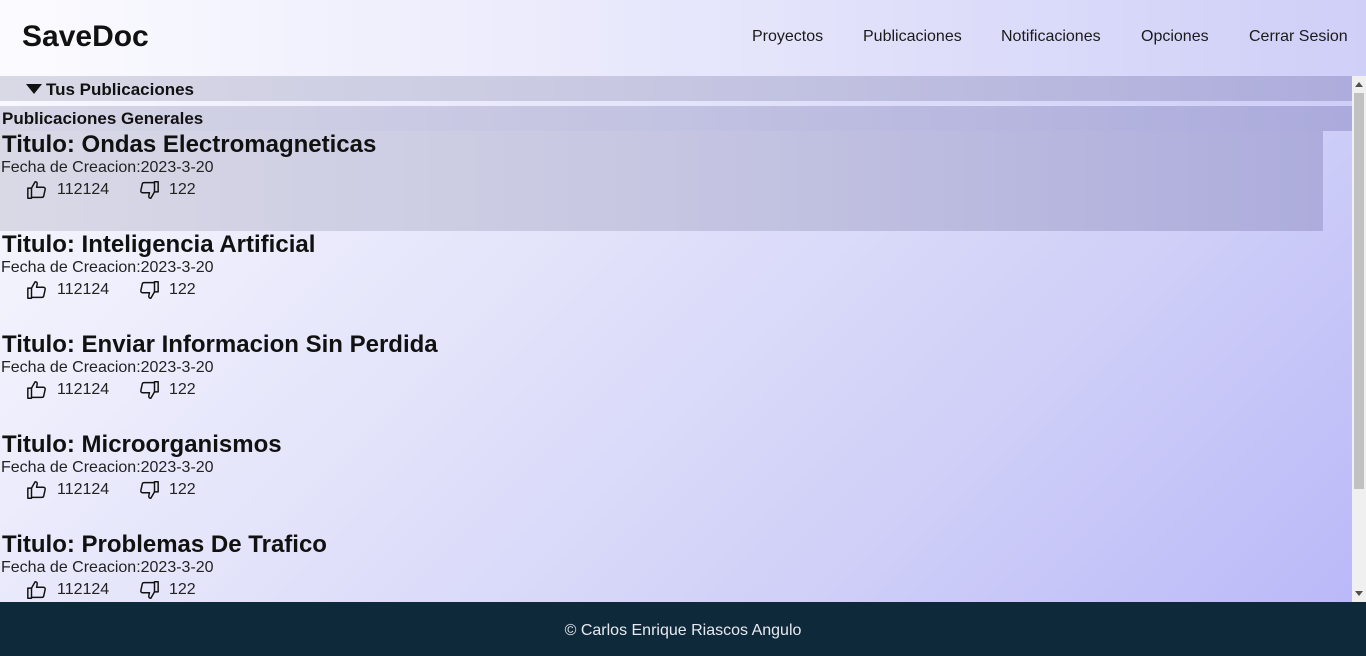 The image size is (1366, 656). I want to click on caret-down-icon, so click(34, 89).